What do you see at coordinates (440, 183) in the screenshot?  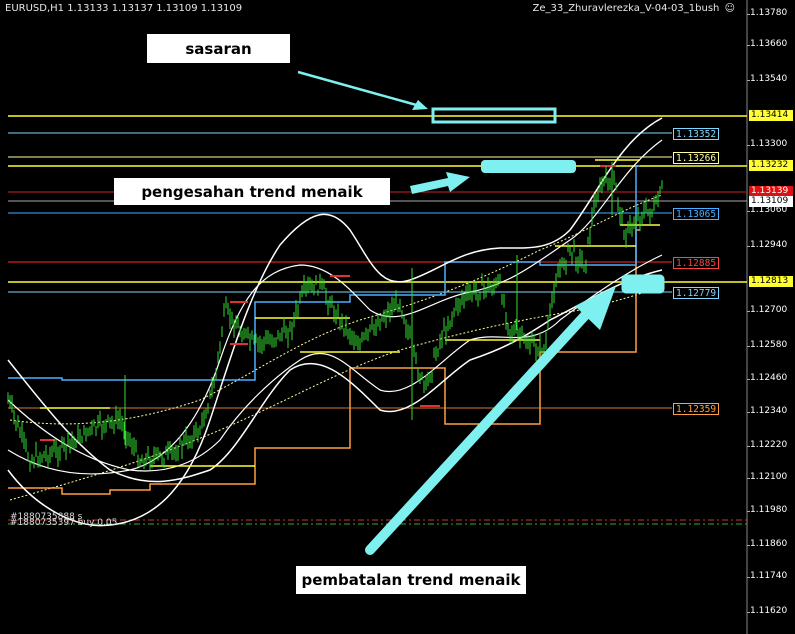 I see `confirm-arrow` at bounding box center [440, 183].